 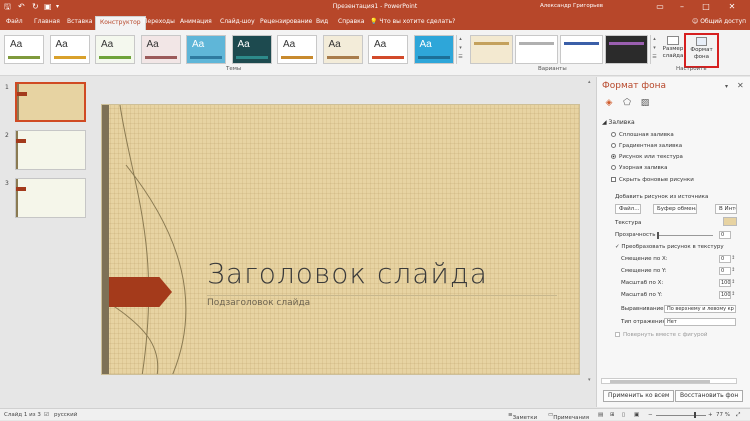 I want to click on scroll-up-icon: ▴, so click(x=589, y=82).